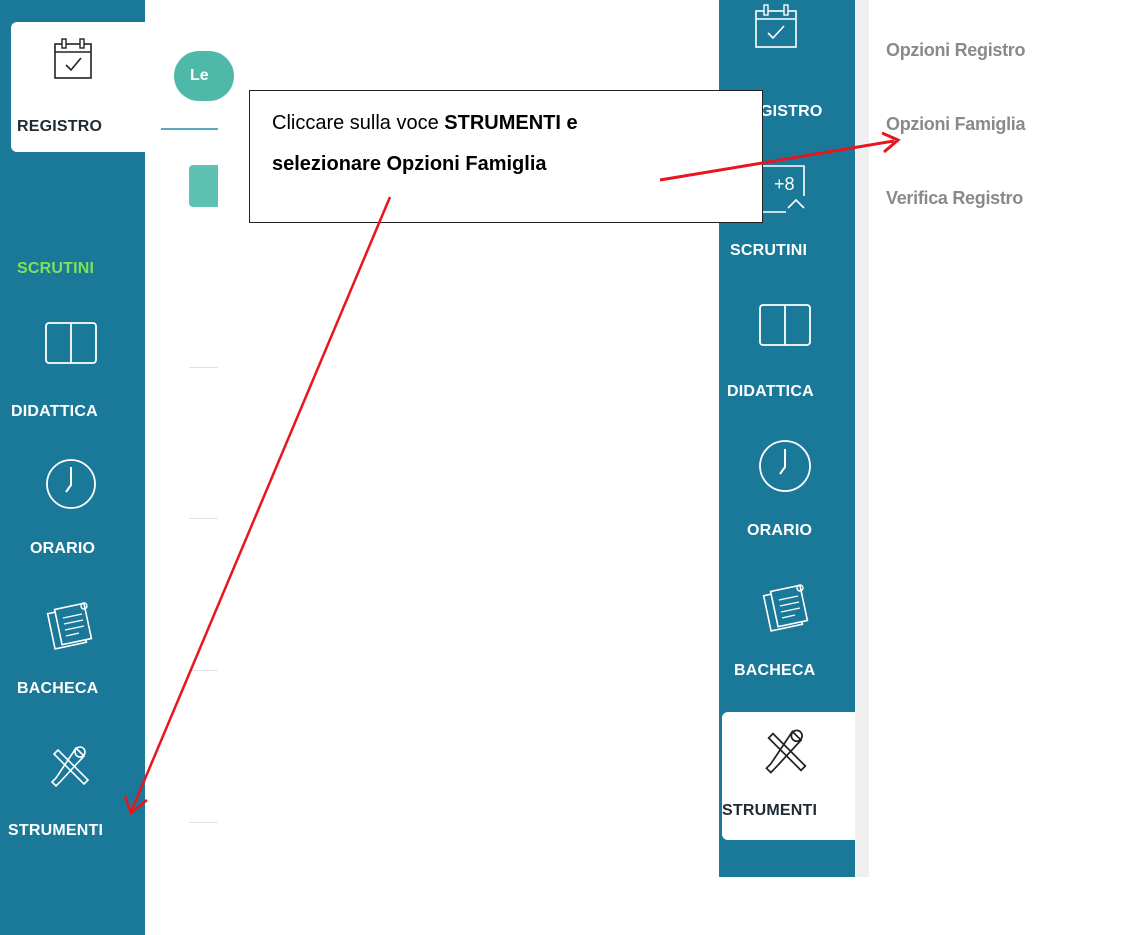  I want to click on scrutini-badge: +8, so click(784, 184).